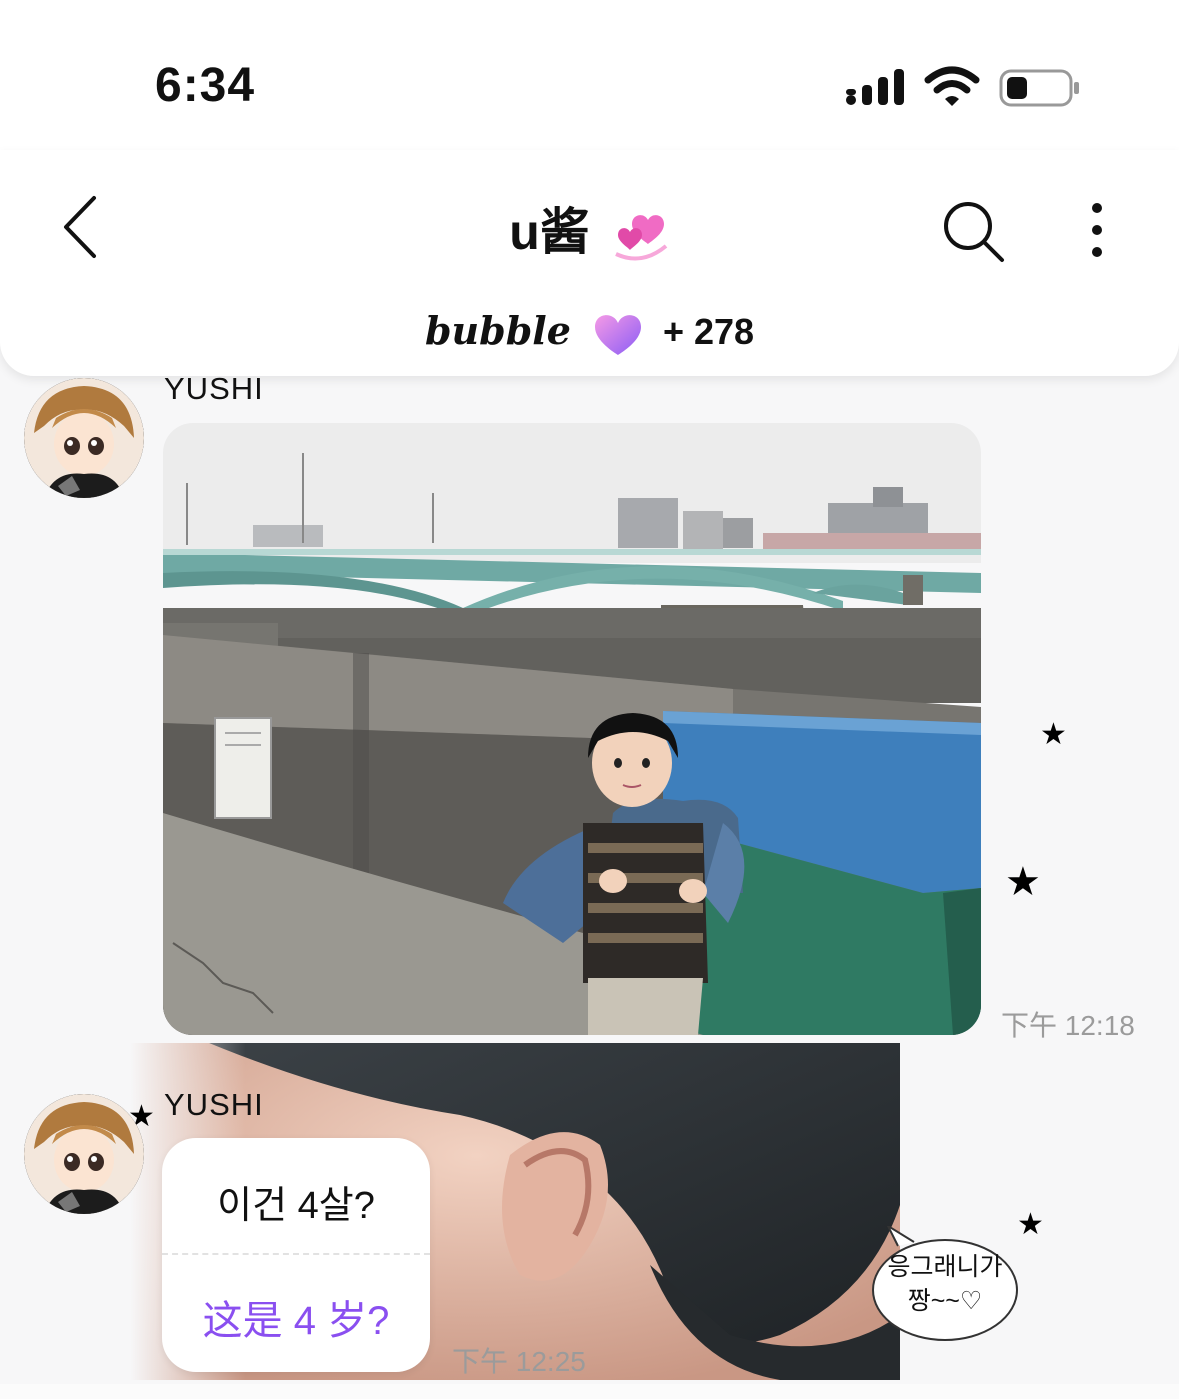  I want to click on message-timestamp: 下午 12:25, so click(519, 1361).